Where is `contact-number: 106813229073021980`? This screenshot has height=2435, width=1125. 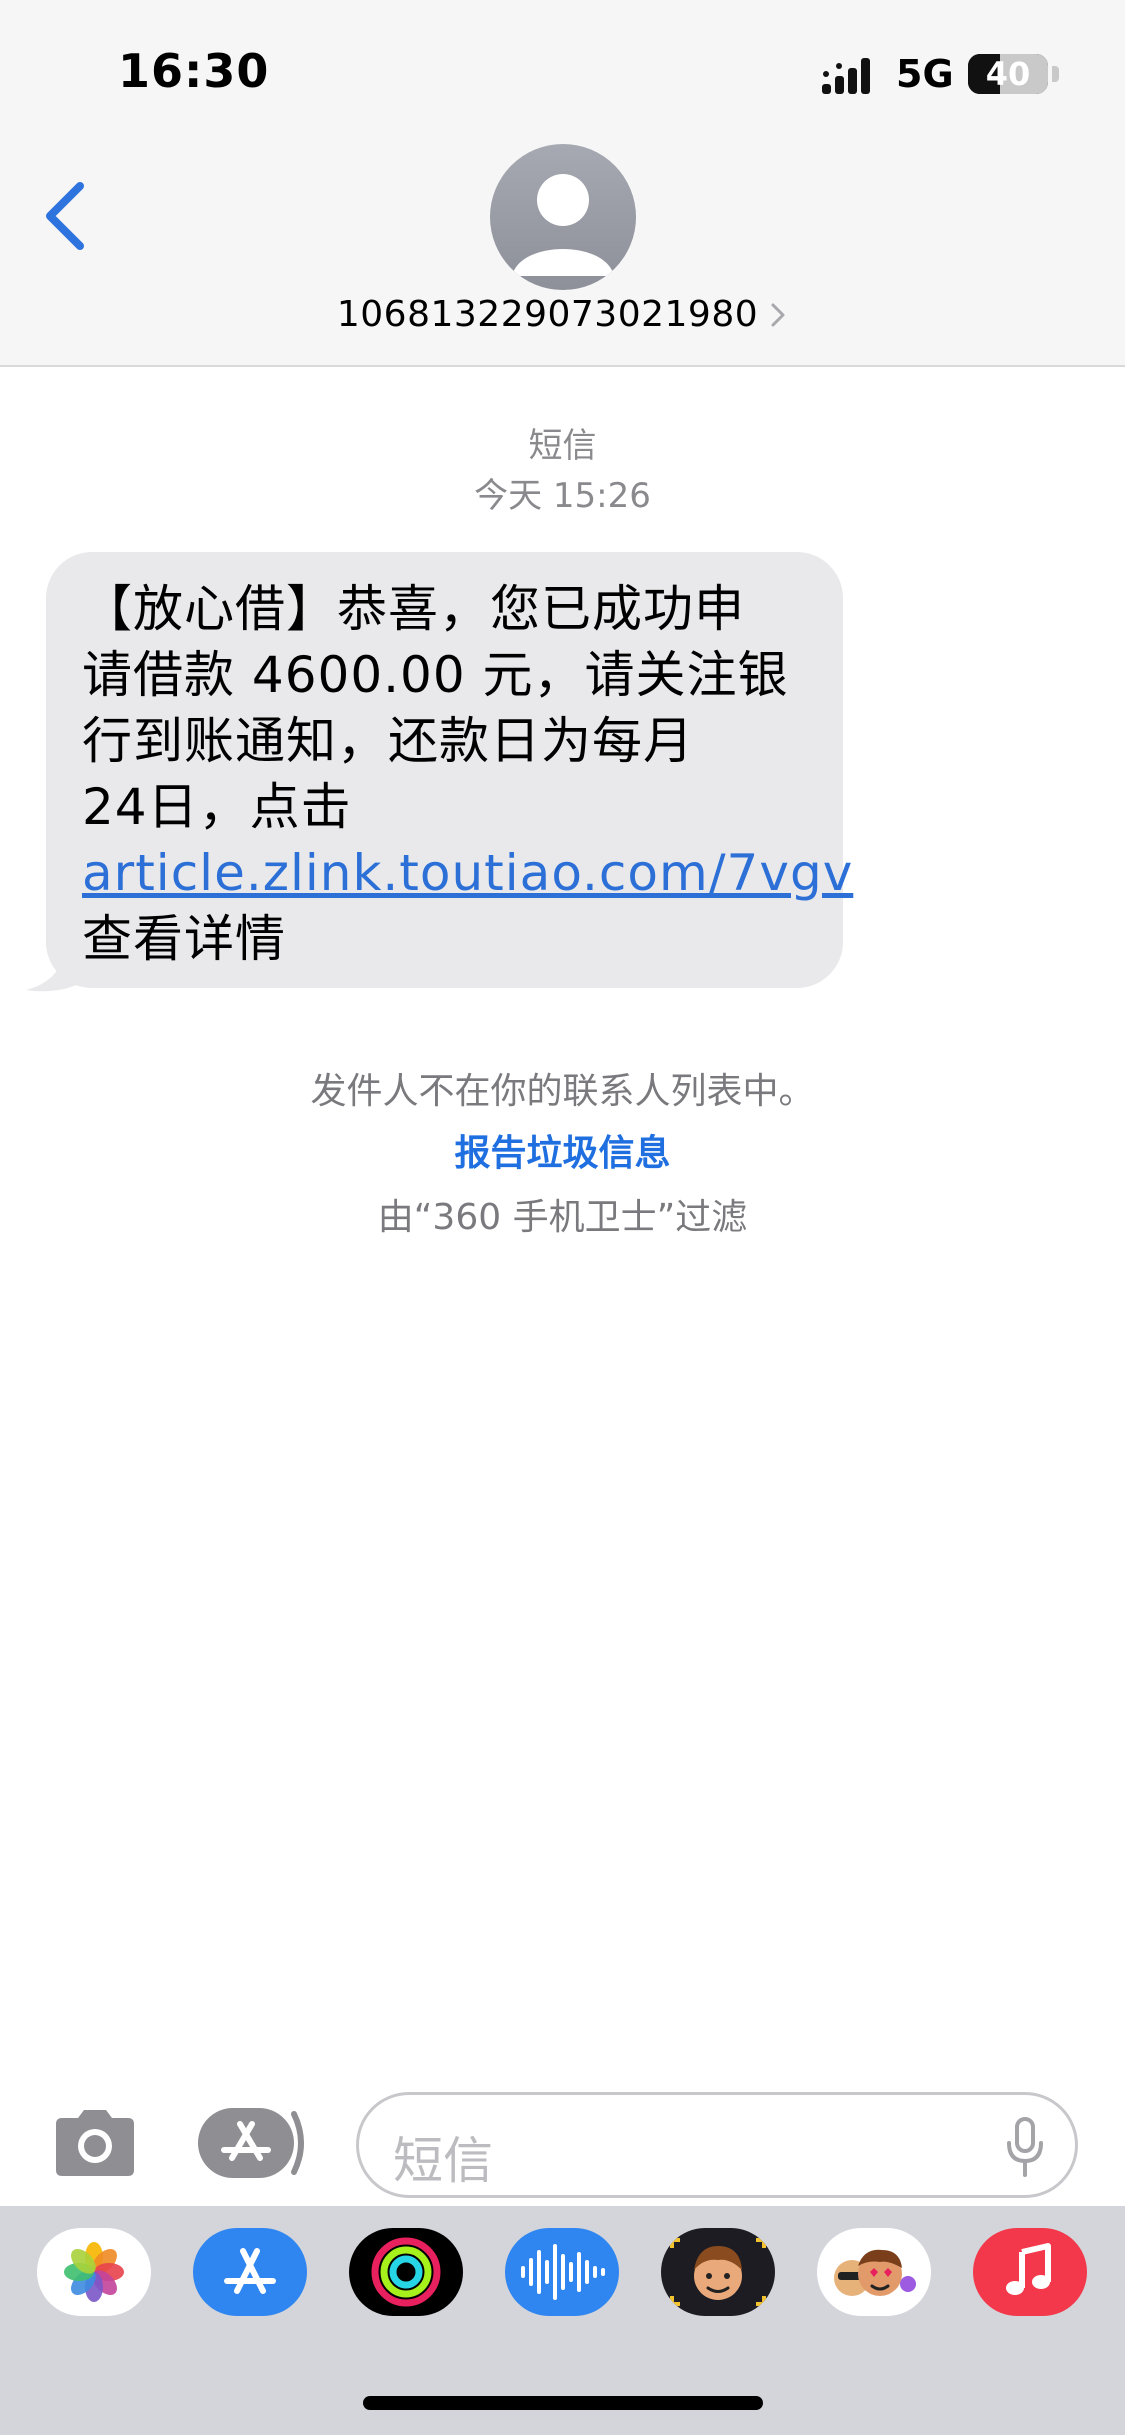 contact-number: 106813229073021980 is located at coordinates (547, 314).